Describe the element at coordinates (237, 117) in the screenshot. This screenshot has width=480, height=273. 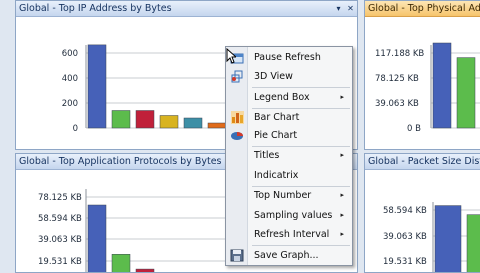
I see `bar-chart-icon` at that location.